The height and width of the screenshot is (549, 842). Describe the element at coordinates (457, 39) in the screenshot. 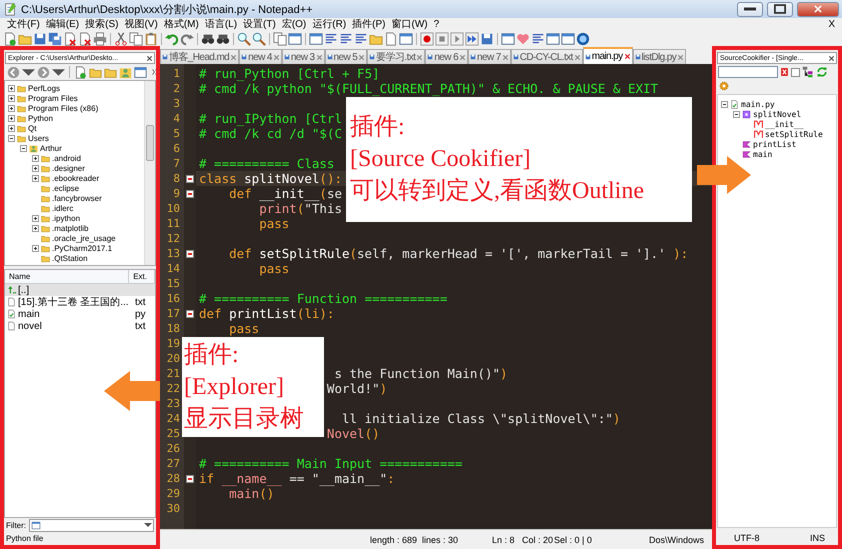

I see `play-icon` at that location.